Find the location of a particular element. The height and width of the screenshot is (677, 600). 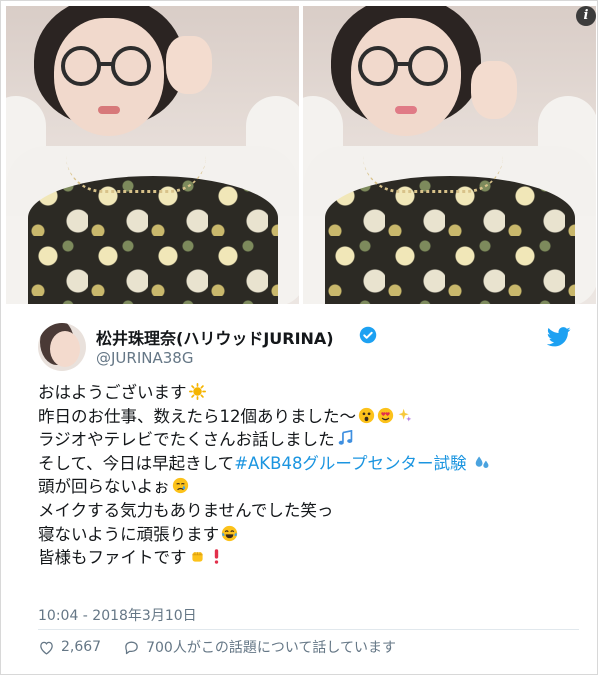

tweet-line: 頭が回らないよぉ is located at coordinates (310, 487).